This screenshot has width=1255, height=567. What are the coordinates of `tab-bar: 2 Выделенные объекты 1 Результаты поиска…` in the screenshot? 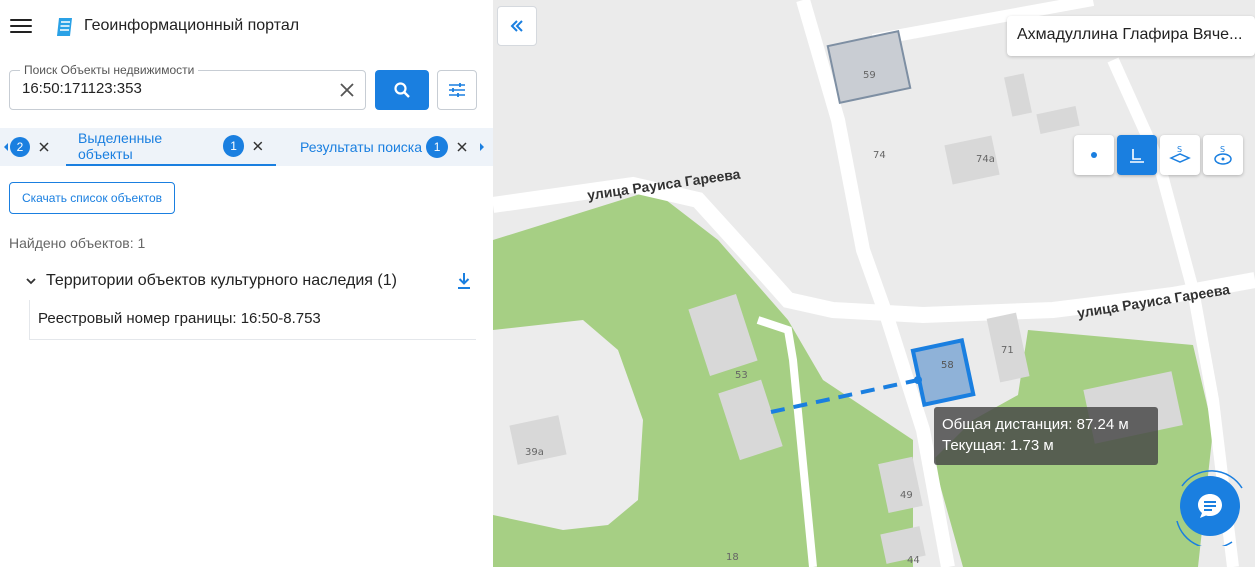 It's located at (246, 147).